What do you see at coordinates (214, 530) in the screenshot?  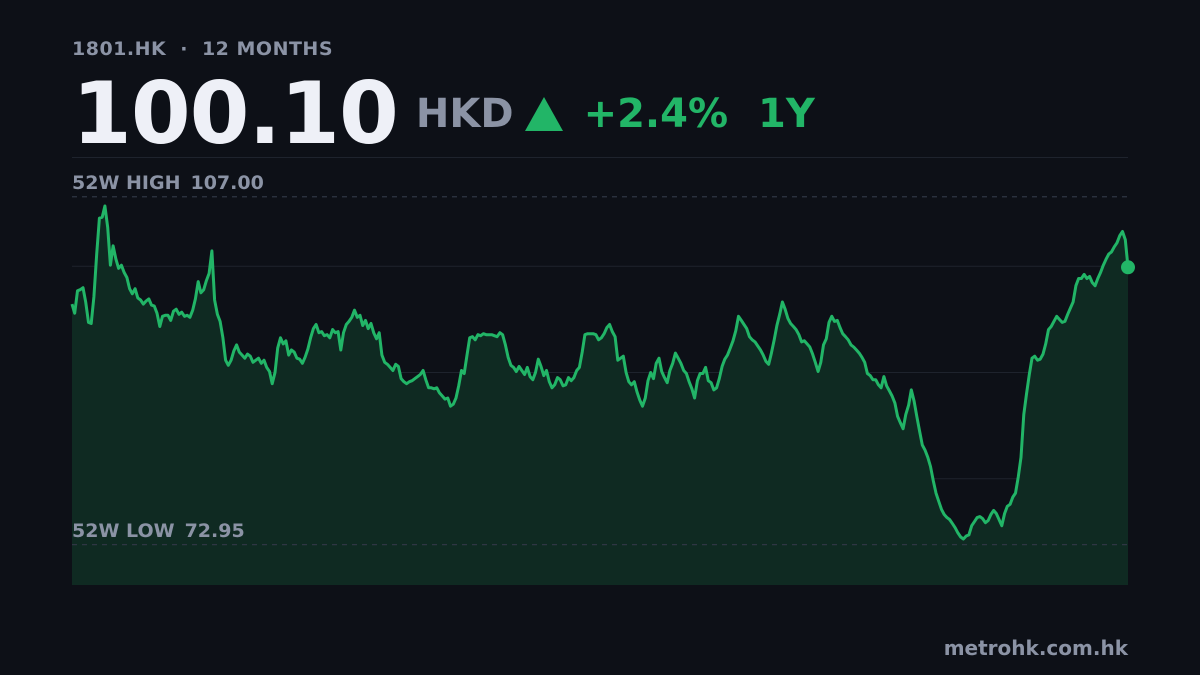 I see `low-value: 72.95` at bounding box center [214, 530].